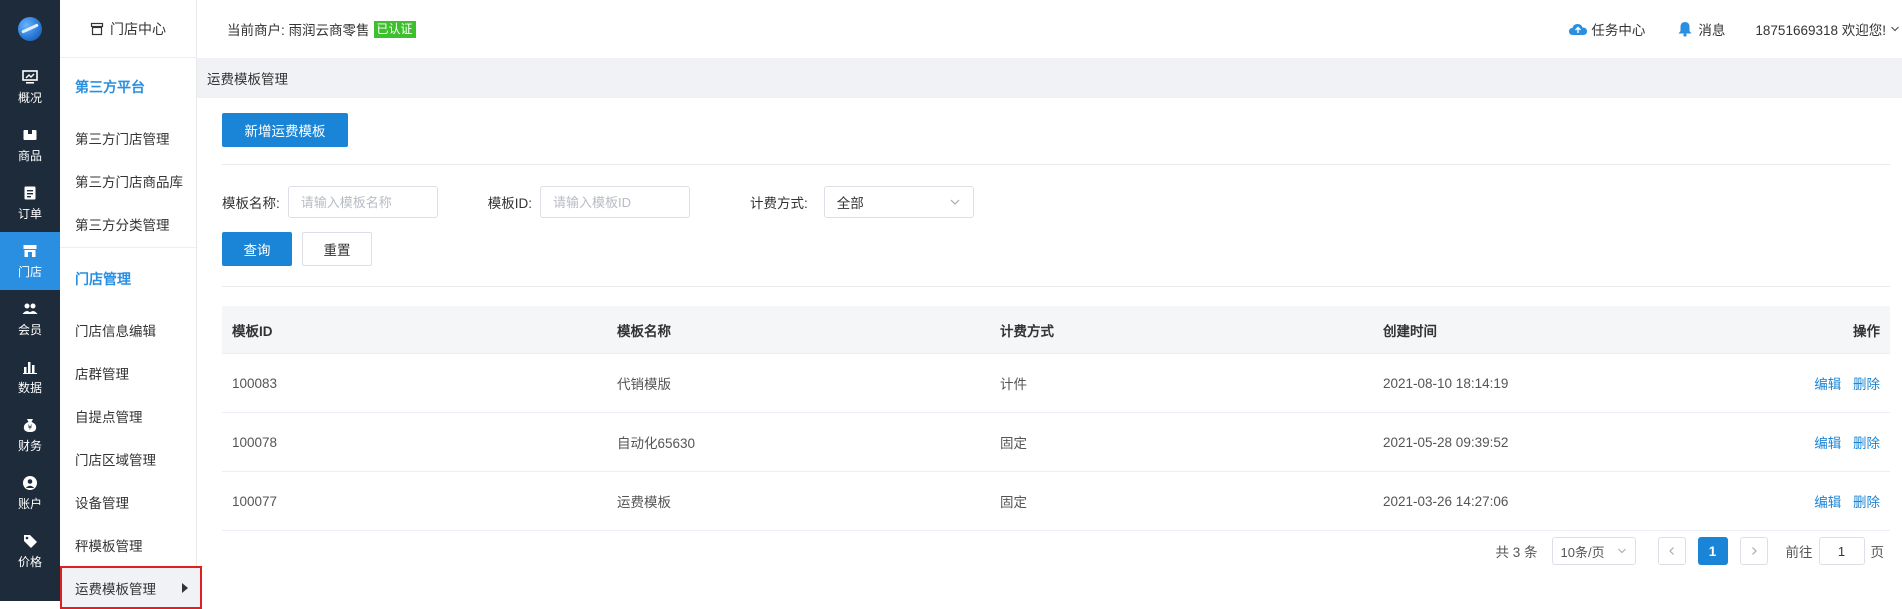  What do you see at coordinates (255, 442) in the screenshot?
I see `cell-id: 100078` at bounding box center [255, 442].